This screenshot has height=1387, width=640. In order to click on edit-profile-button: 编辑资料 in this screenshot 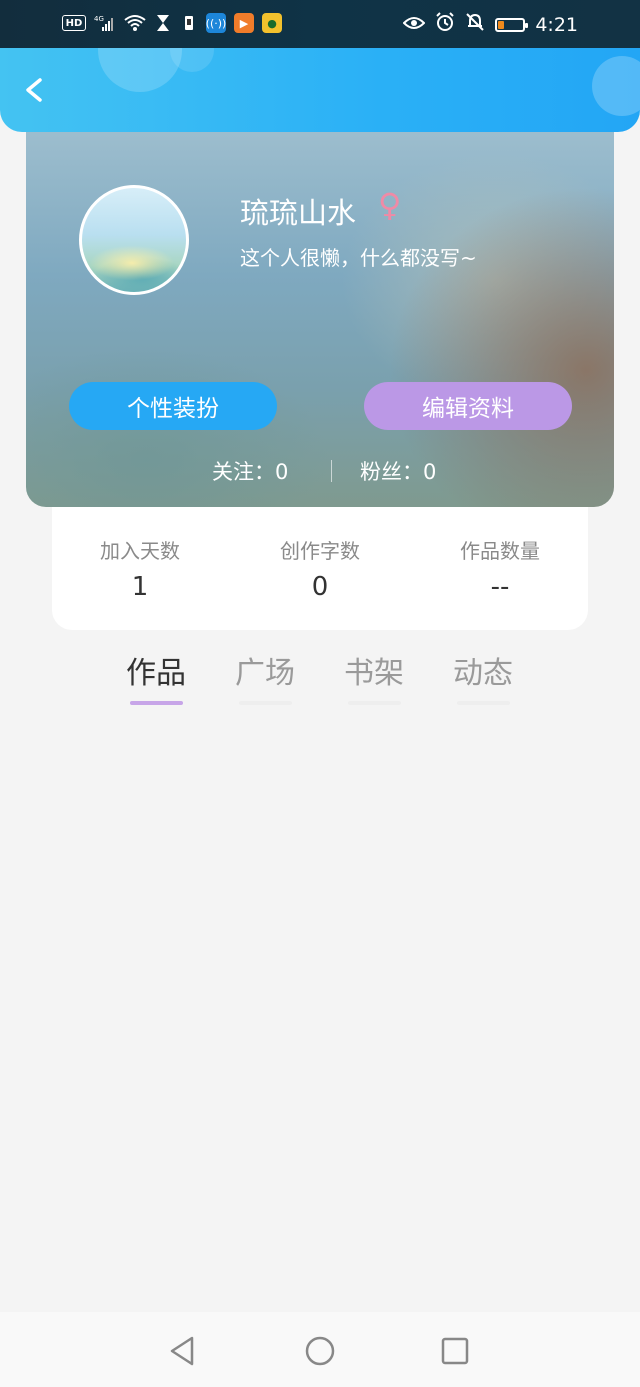, I will do `click(468, 406)`.